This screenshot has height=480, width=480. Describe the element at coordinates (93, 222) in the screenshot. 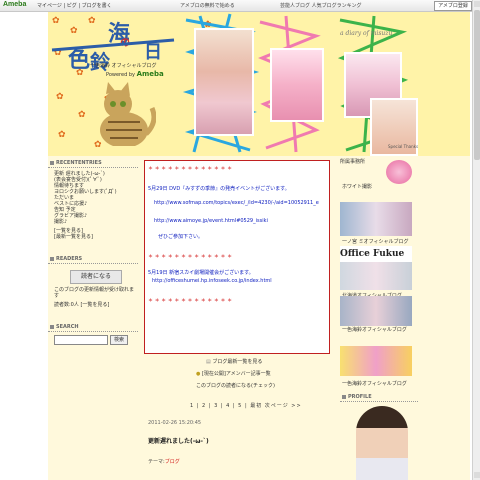

I see `recent-entry: 撮影♪` at that location.